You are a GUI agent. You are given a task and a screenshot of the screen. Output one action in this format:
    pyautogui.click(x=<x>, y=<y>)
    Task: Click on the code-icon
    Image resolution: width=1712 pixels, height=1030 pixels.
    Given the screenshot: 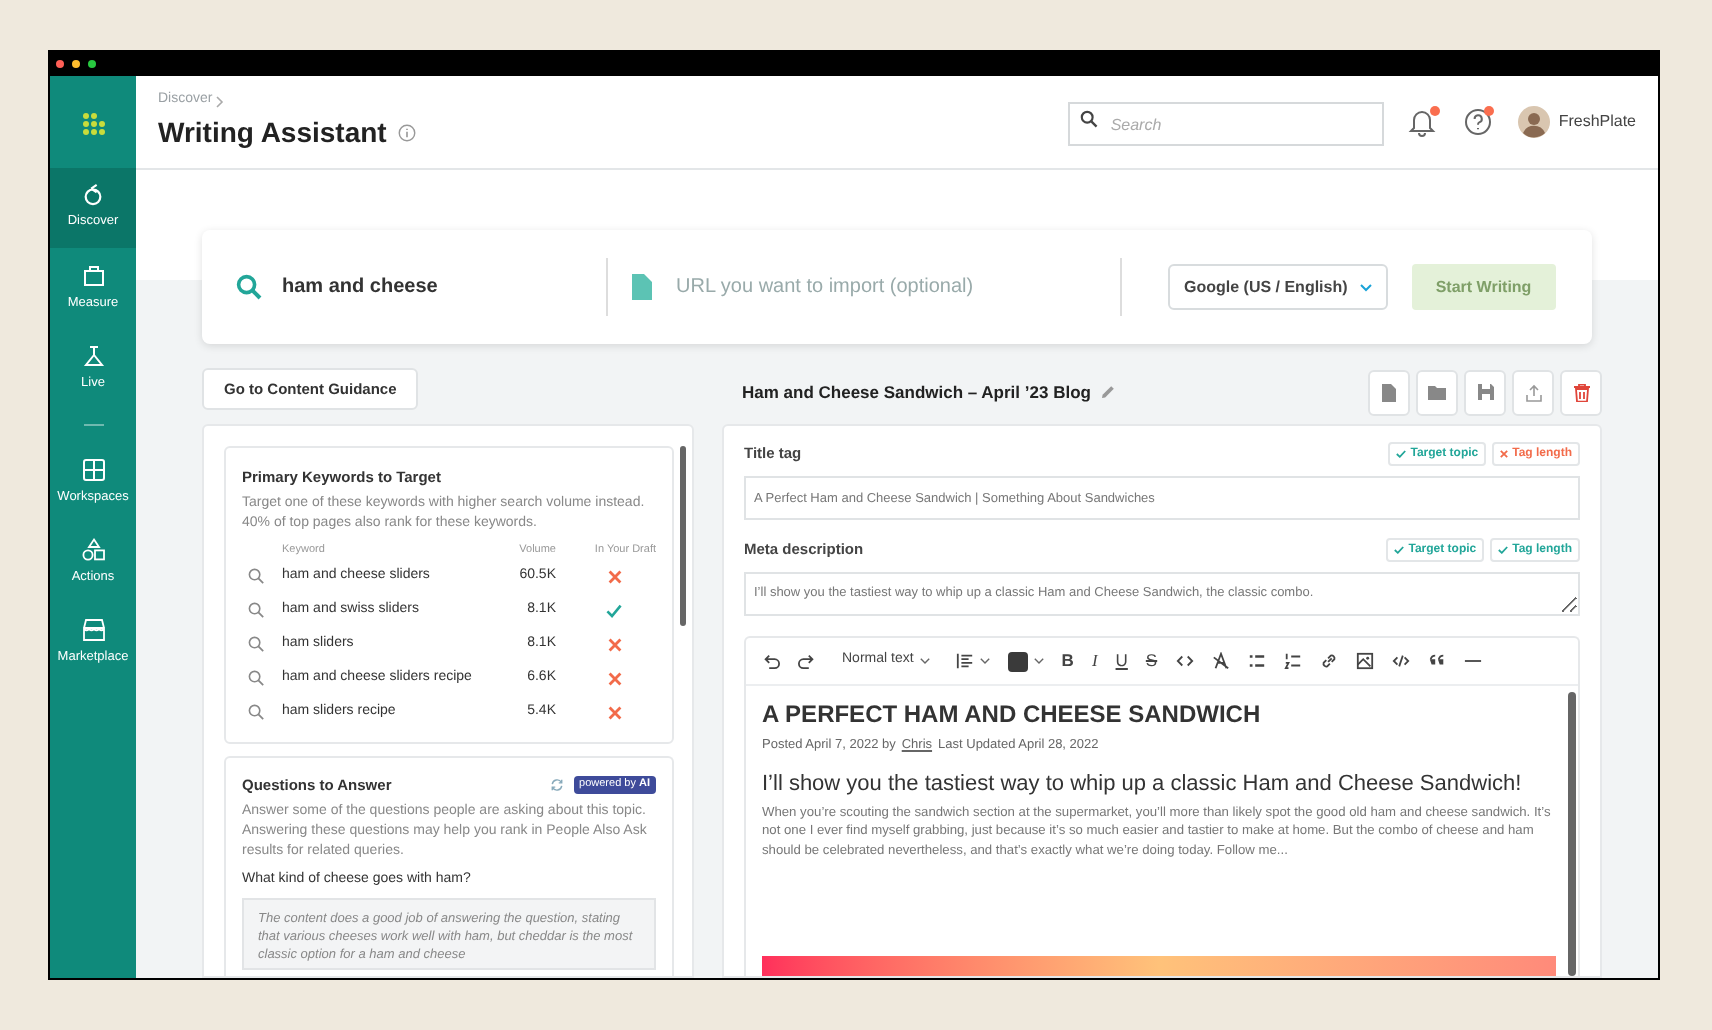 What is the action you would take?
    pyautogui.click(x=1184, y=661)
    